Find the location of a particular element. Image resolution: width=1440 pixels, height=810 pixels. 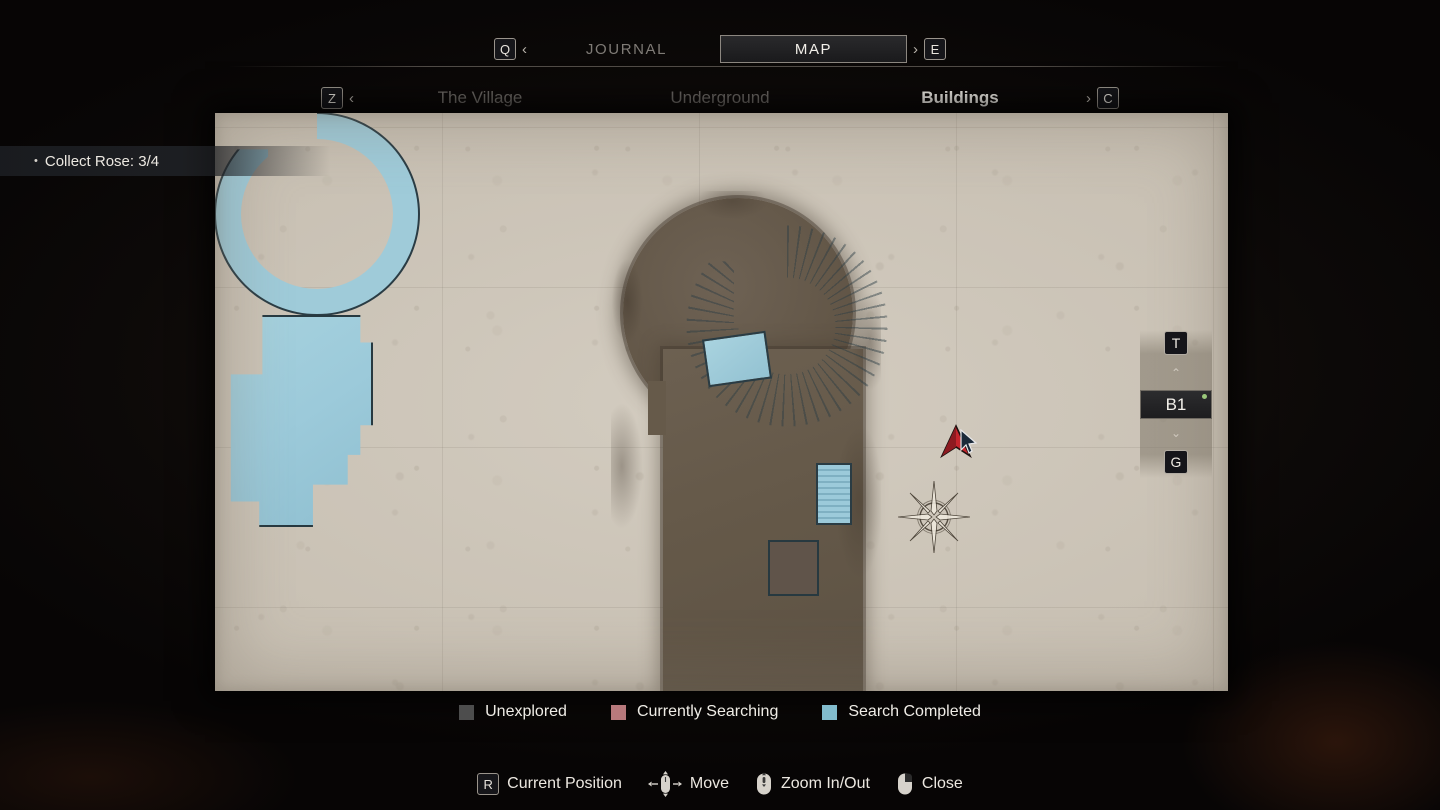

map-region-annex-unexplored is located at coordinates (657, 408).